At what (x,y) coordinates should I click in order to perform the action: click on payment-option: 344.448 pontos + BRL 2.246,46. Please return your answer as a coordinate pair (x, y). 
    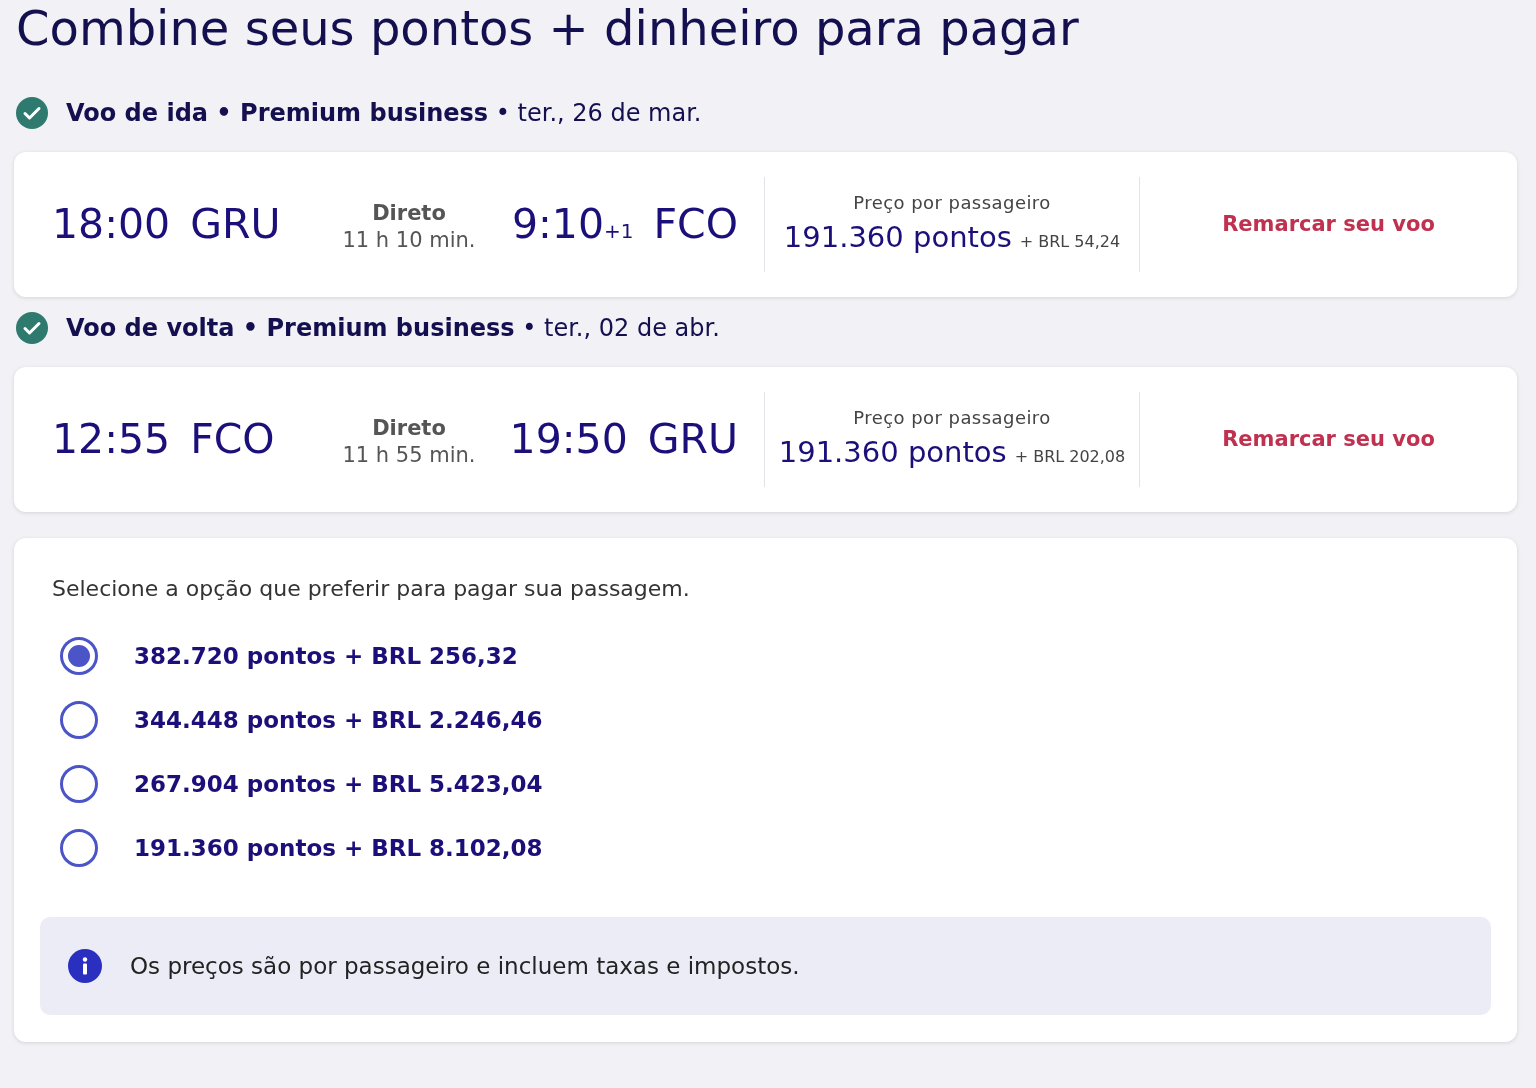
    Looking at the image, I should click on (775, 720).